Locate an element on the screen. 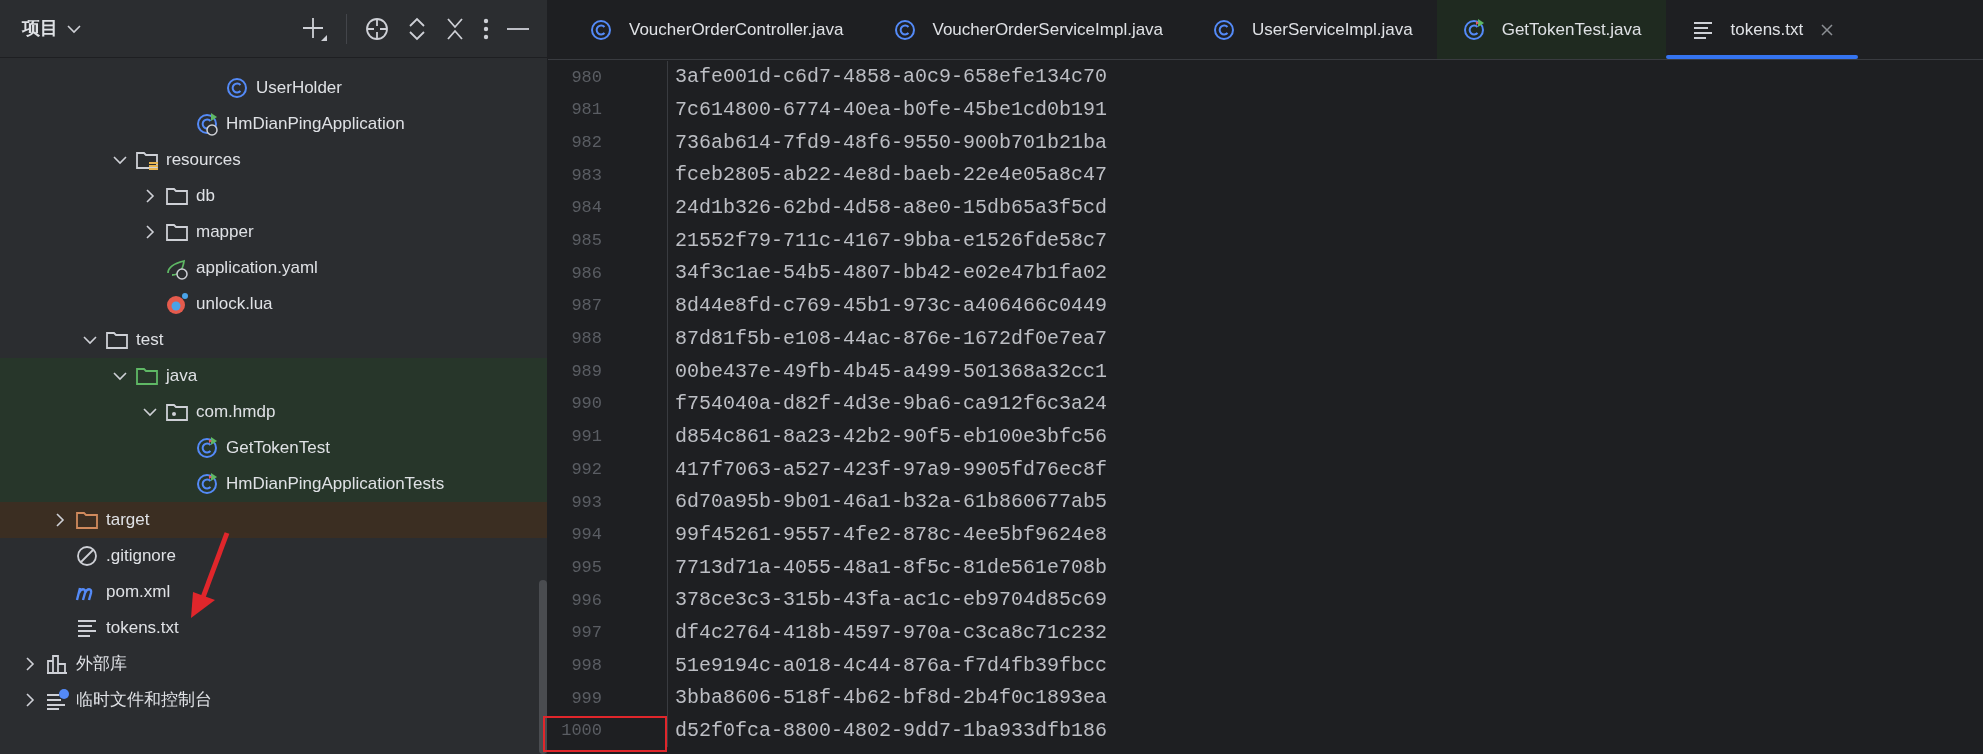 The height and width of the screenshot is (754, 1983). minimize-icon is located at coordinates (518, 28).